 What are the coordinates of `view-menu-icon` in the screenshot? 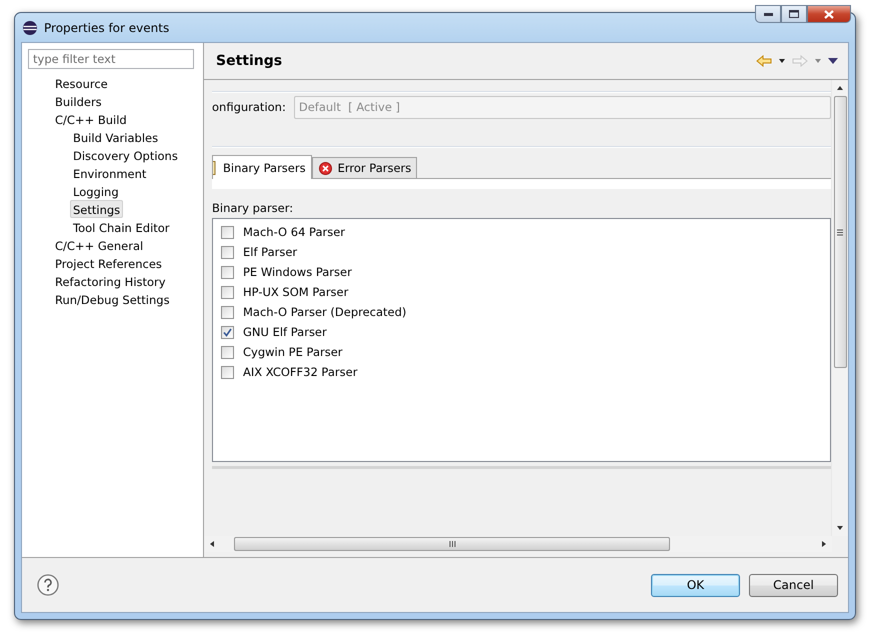 It's located at (833, 61).